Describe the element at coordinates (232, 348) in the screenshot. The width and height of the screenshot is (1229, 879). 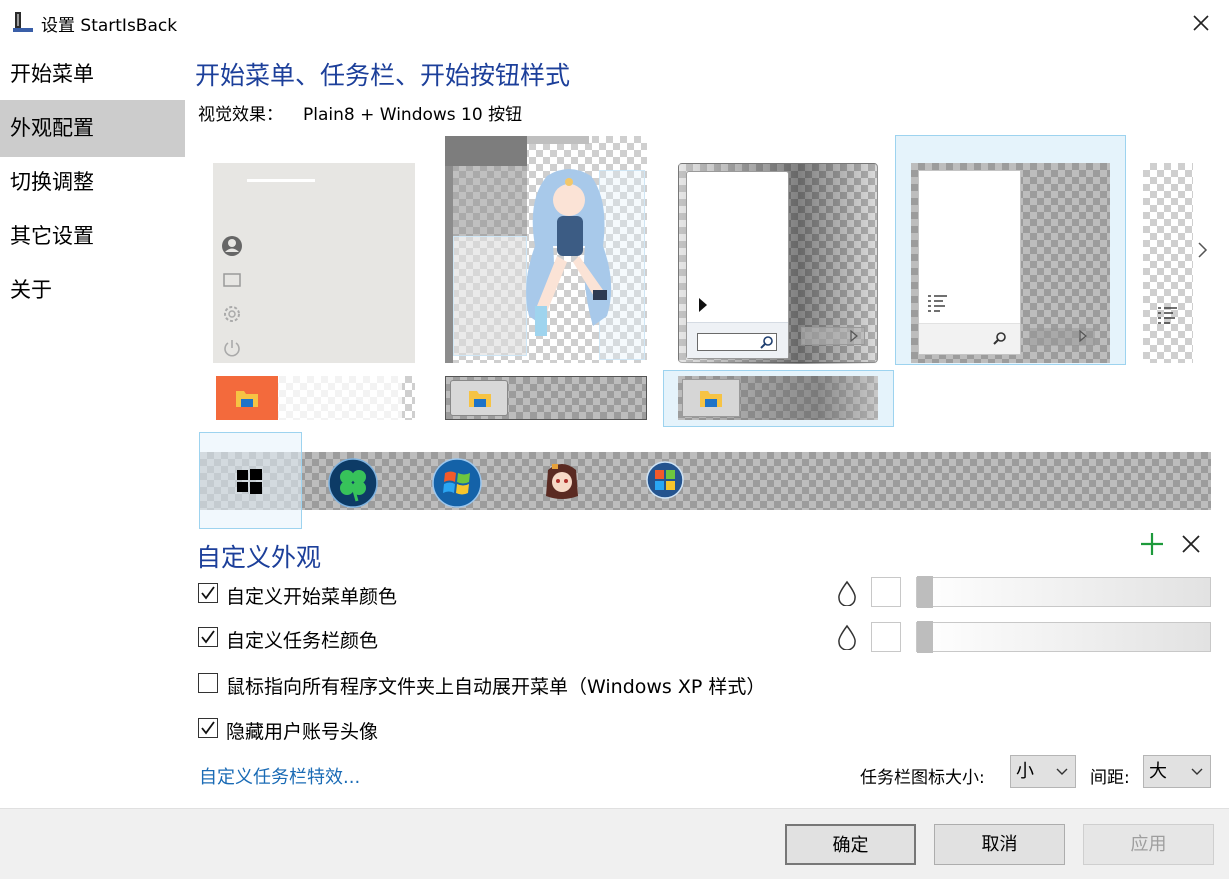
I see `power-icon` at that location.